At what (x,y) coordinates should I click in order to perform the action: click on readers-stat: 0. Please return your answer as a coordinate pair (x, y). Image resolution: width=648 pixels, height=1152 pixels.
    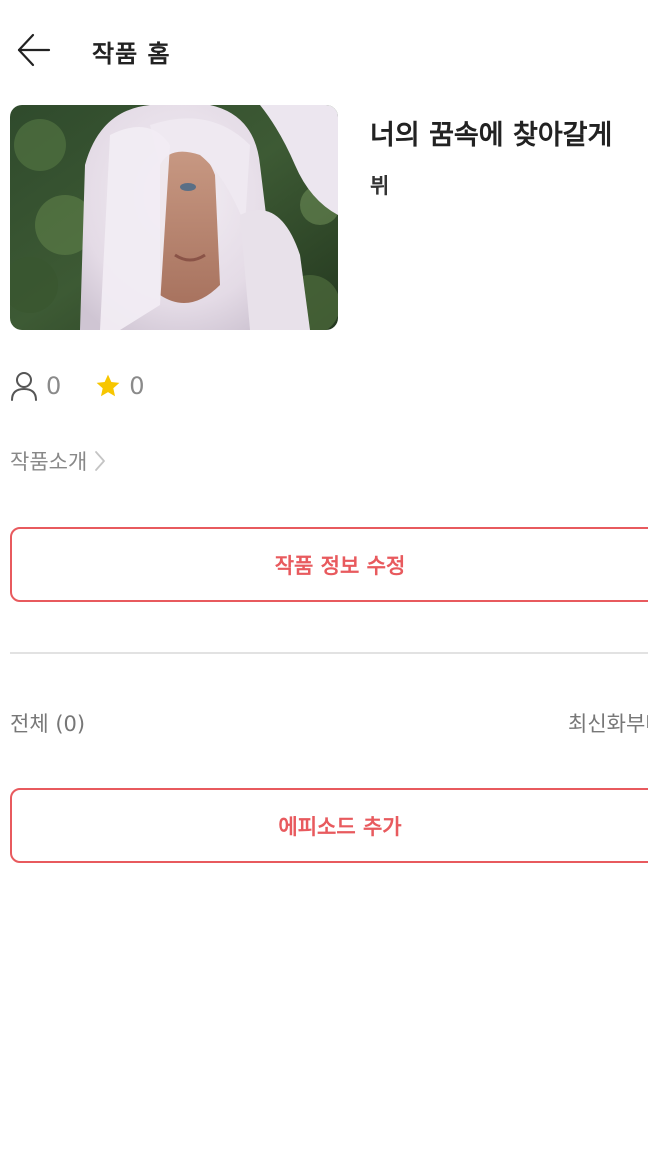
    Looking at the image, I should click on (35, 386).